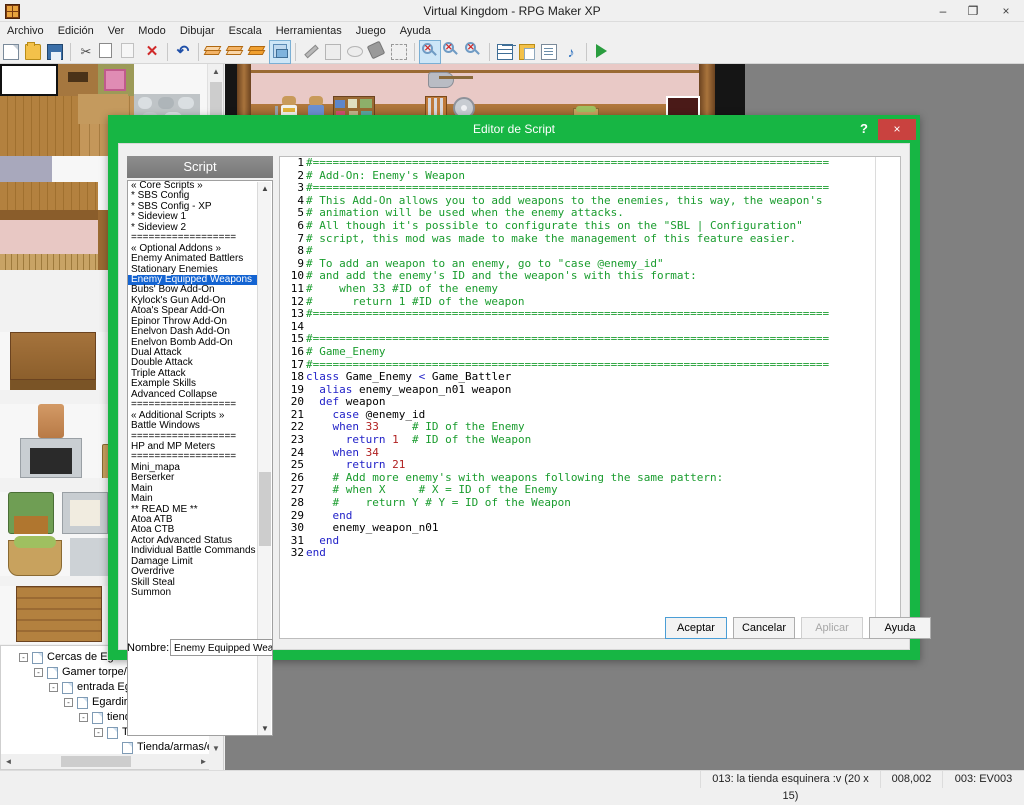 The height and width of the screenshot is (805, 1024). What do you see at coordinates (578, 540) in the screenshot?
I see `code-line: 31 end` at bounding box center [578, 540].